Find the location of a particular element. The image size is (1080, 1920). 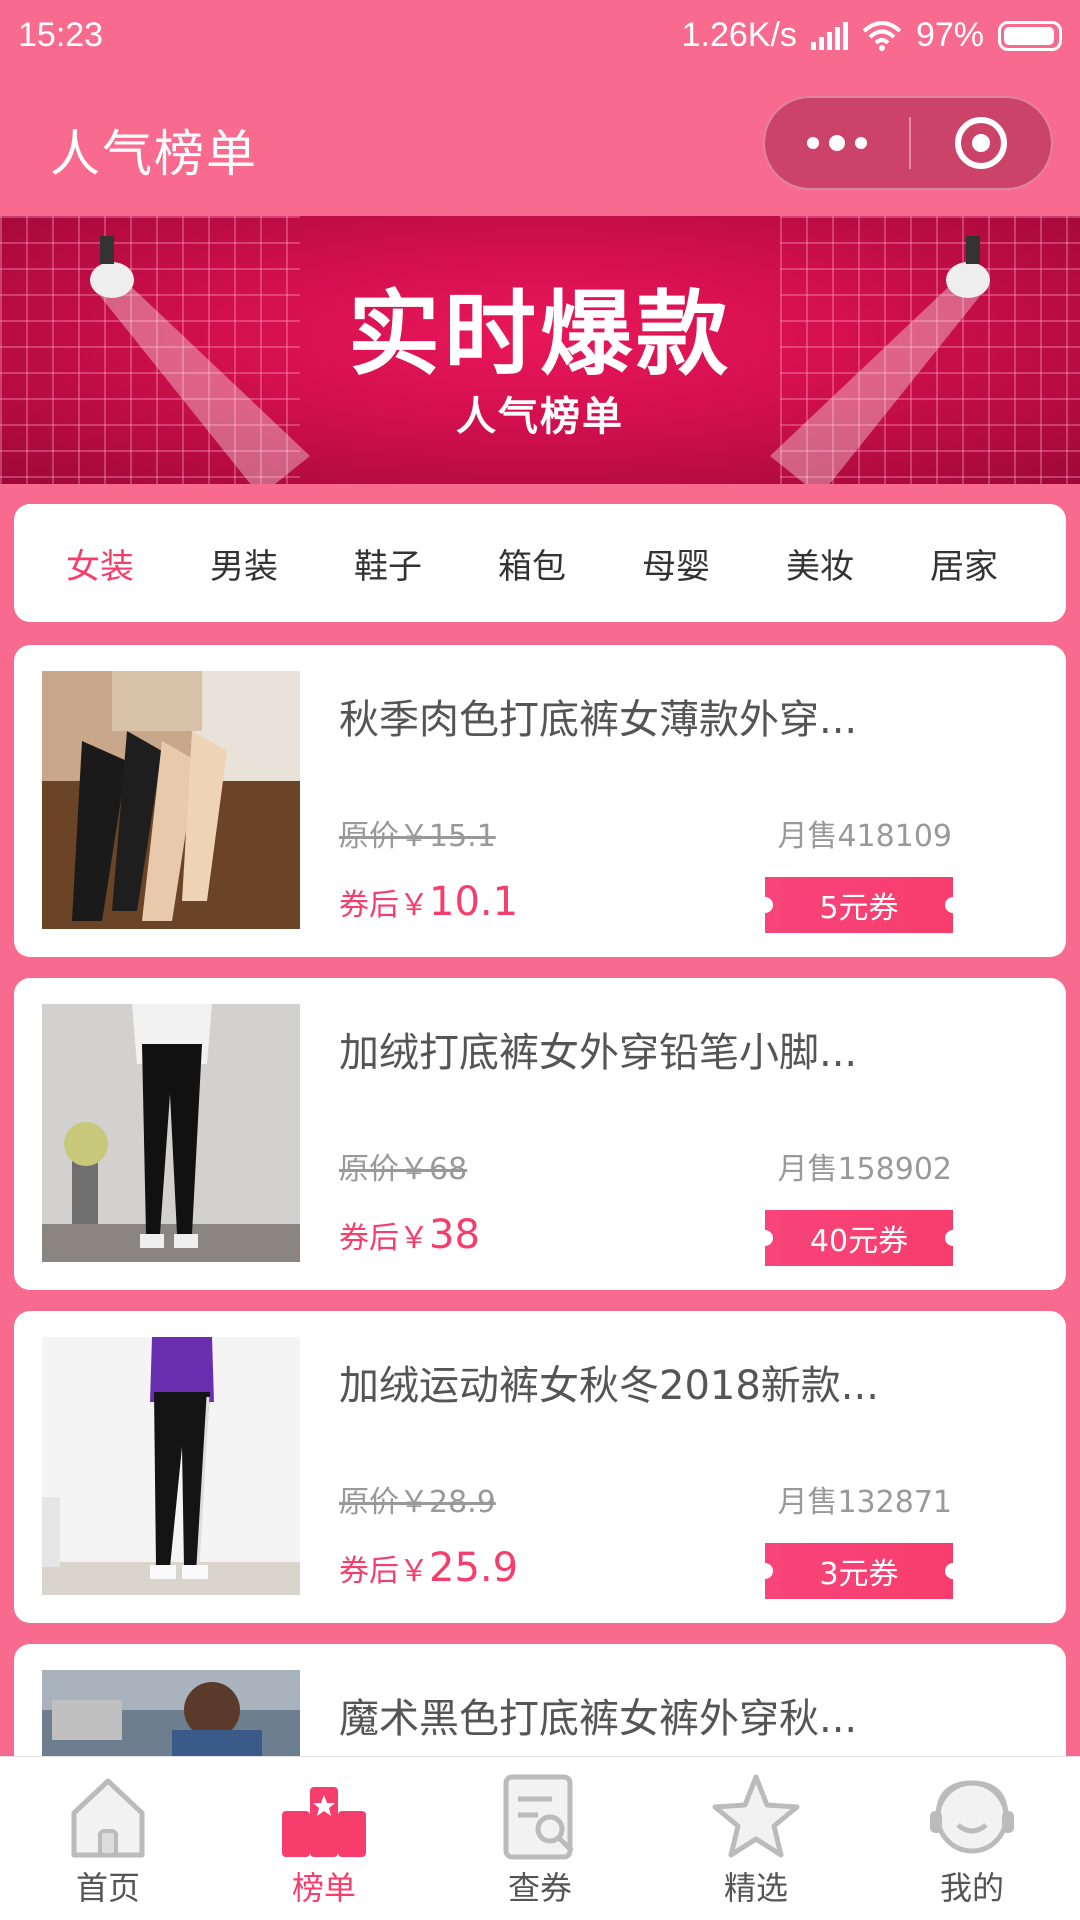

bottom-tab-bar: 首页 榜单 查券 精选 我的 is located at coordinates (540, 1838).